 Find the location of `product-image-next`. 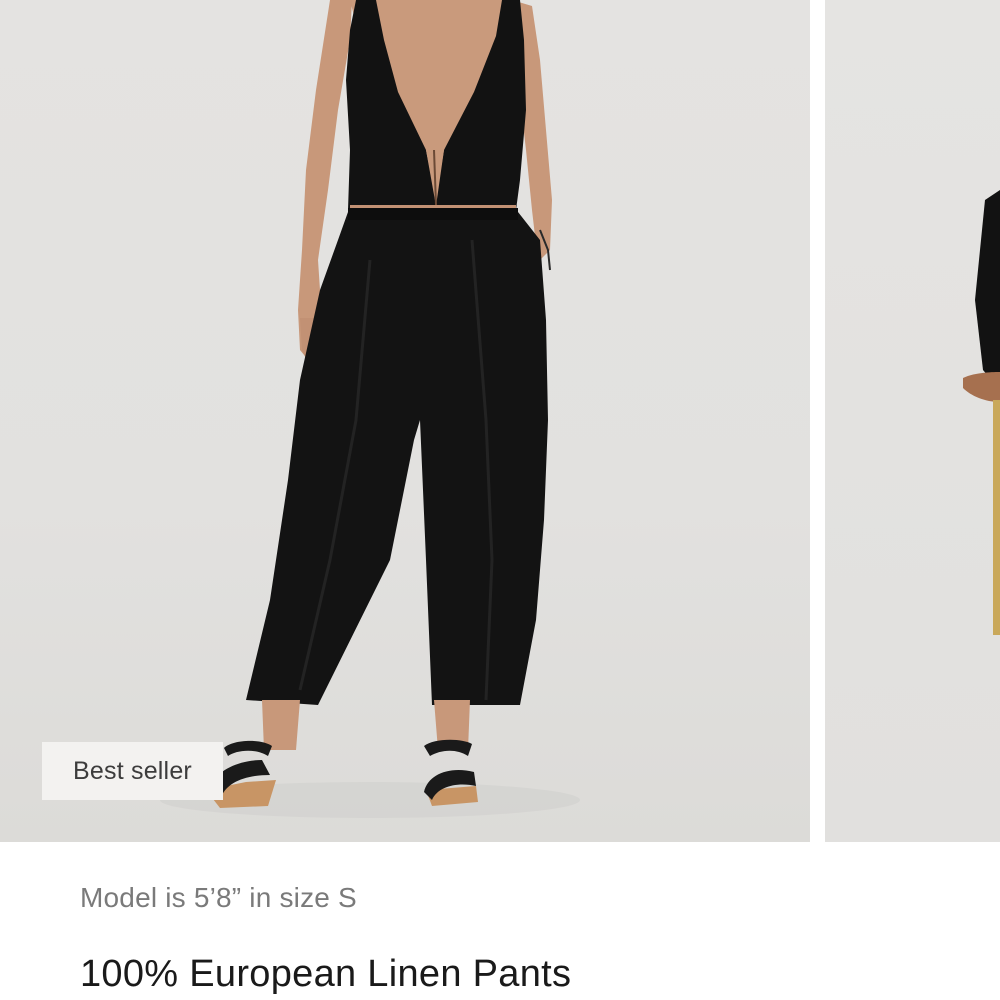

product-image-next is located at coordinates (912, 421).